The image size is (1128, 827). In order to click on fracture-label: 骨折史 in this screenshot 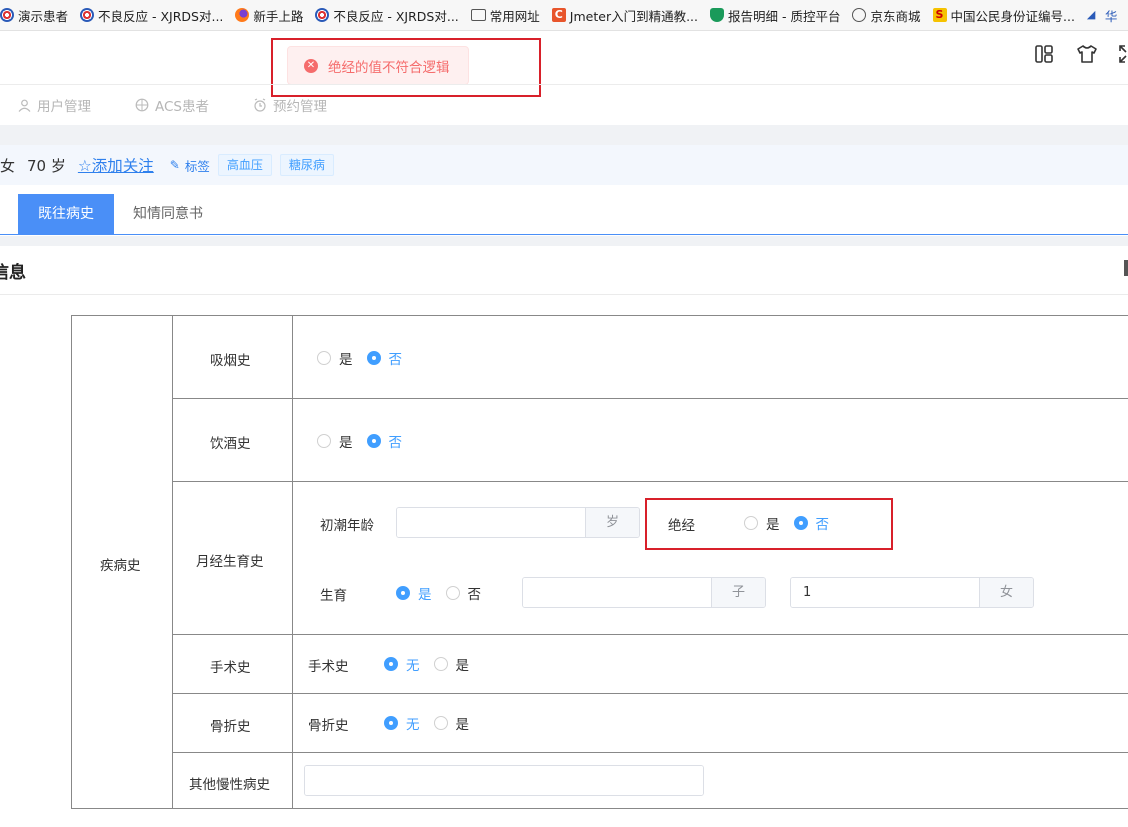, I will do `click(230, 727)`.